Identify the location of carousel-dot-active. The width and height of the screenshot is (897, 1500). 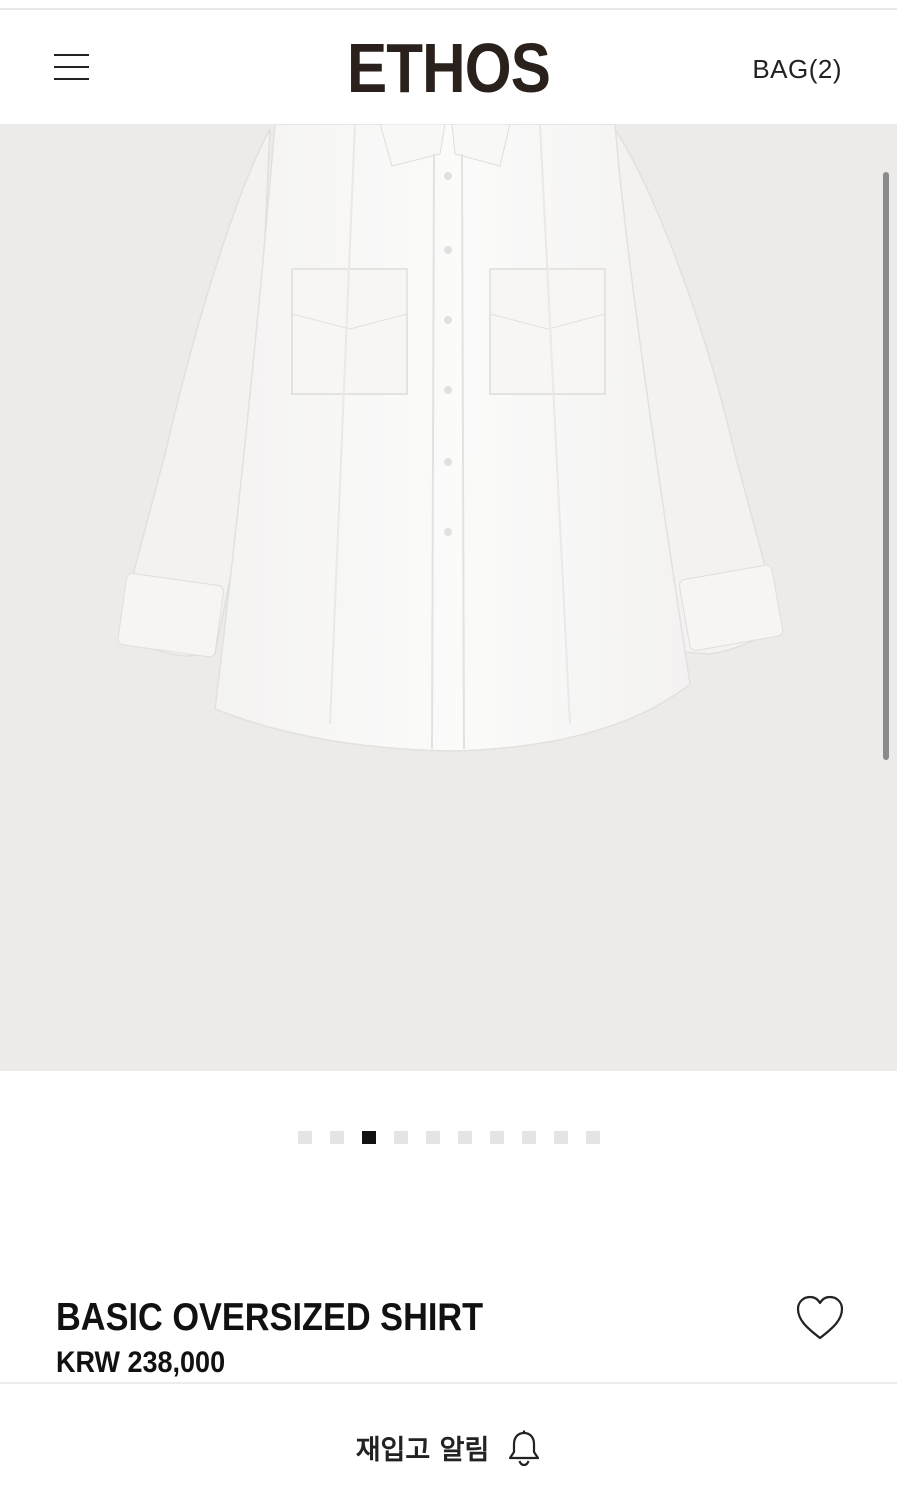
(368, 1137).